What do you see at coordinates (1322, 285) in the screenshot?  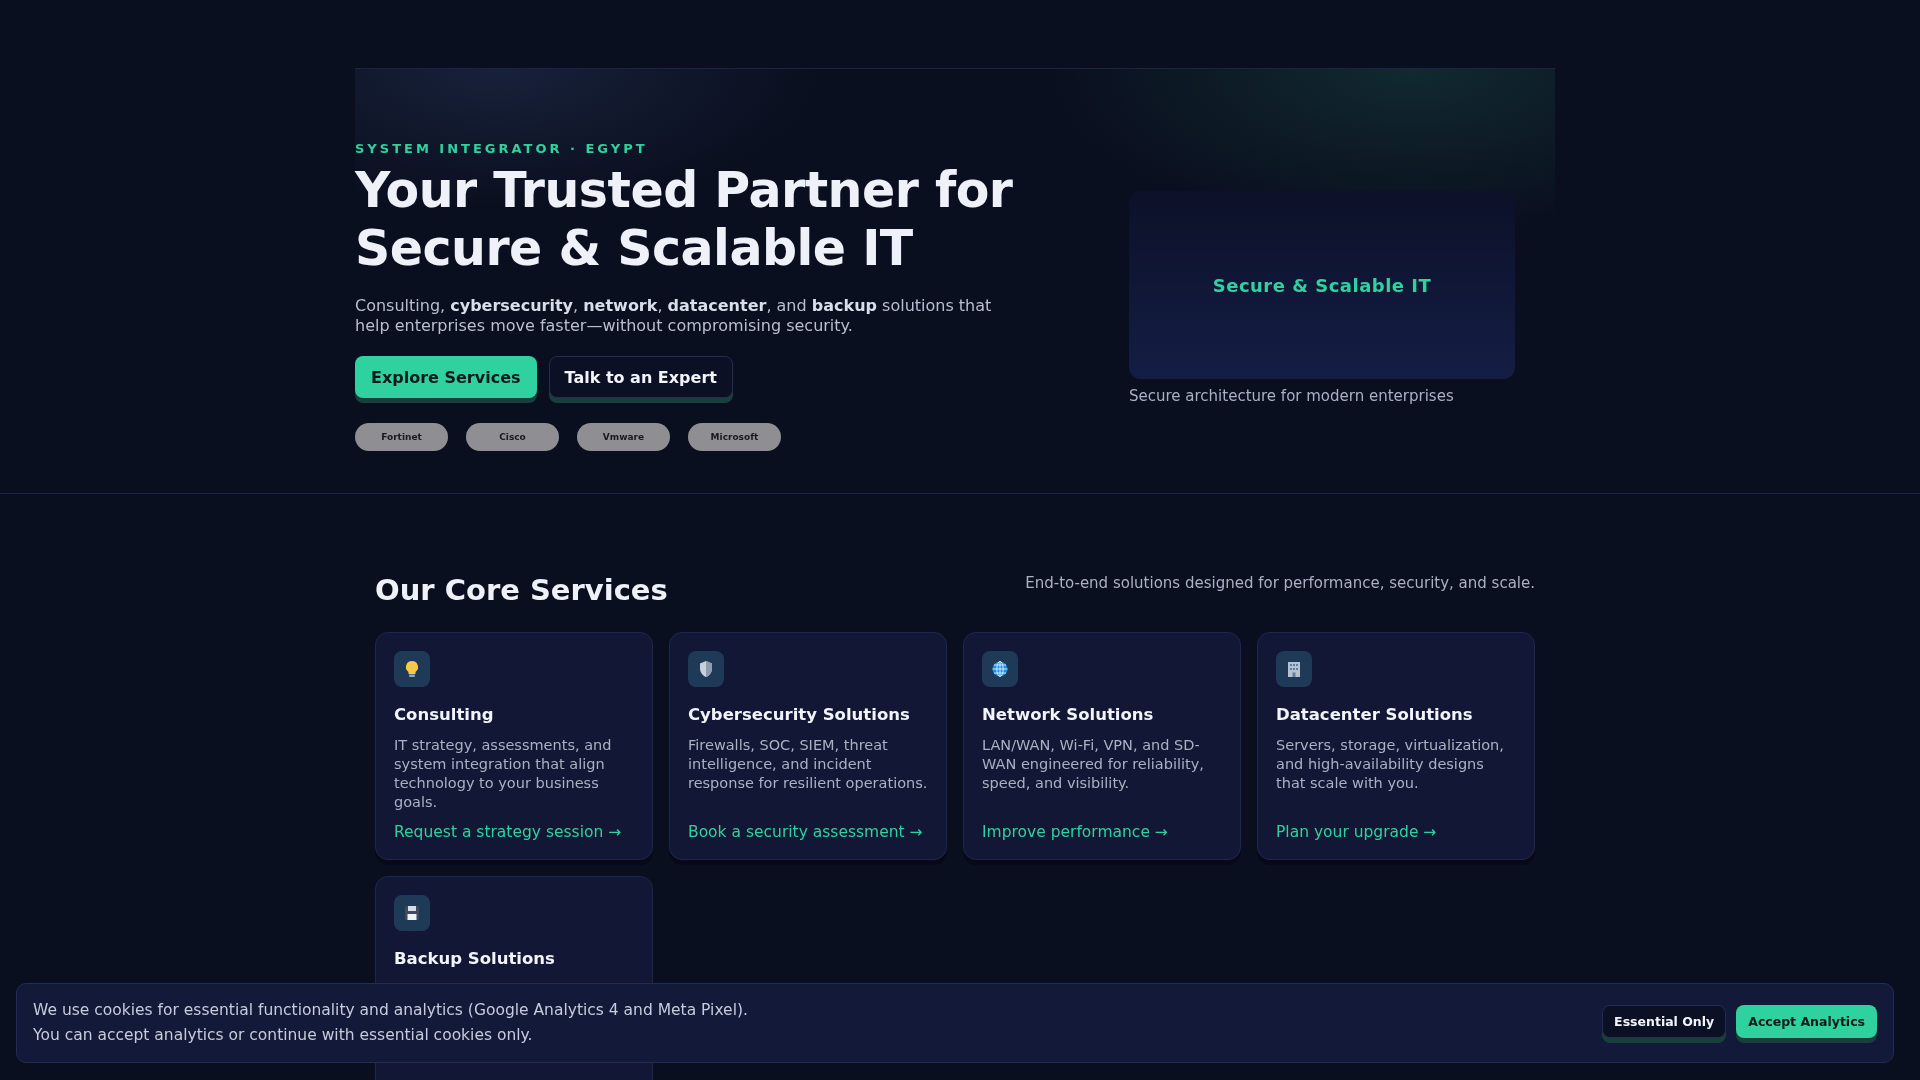 I see `hero-visual: Secure & Scalable IT` at bounding box center [1322, 285].